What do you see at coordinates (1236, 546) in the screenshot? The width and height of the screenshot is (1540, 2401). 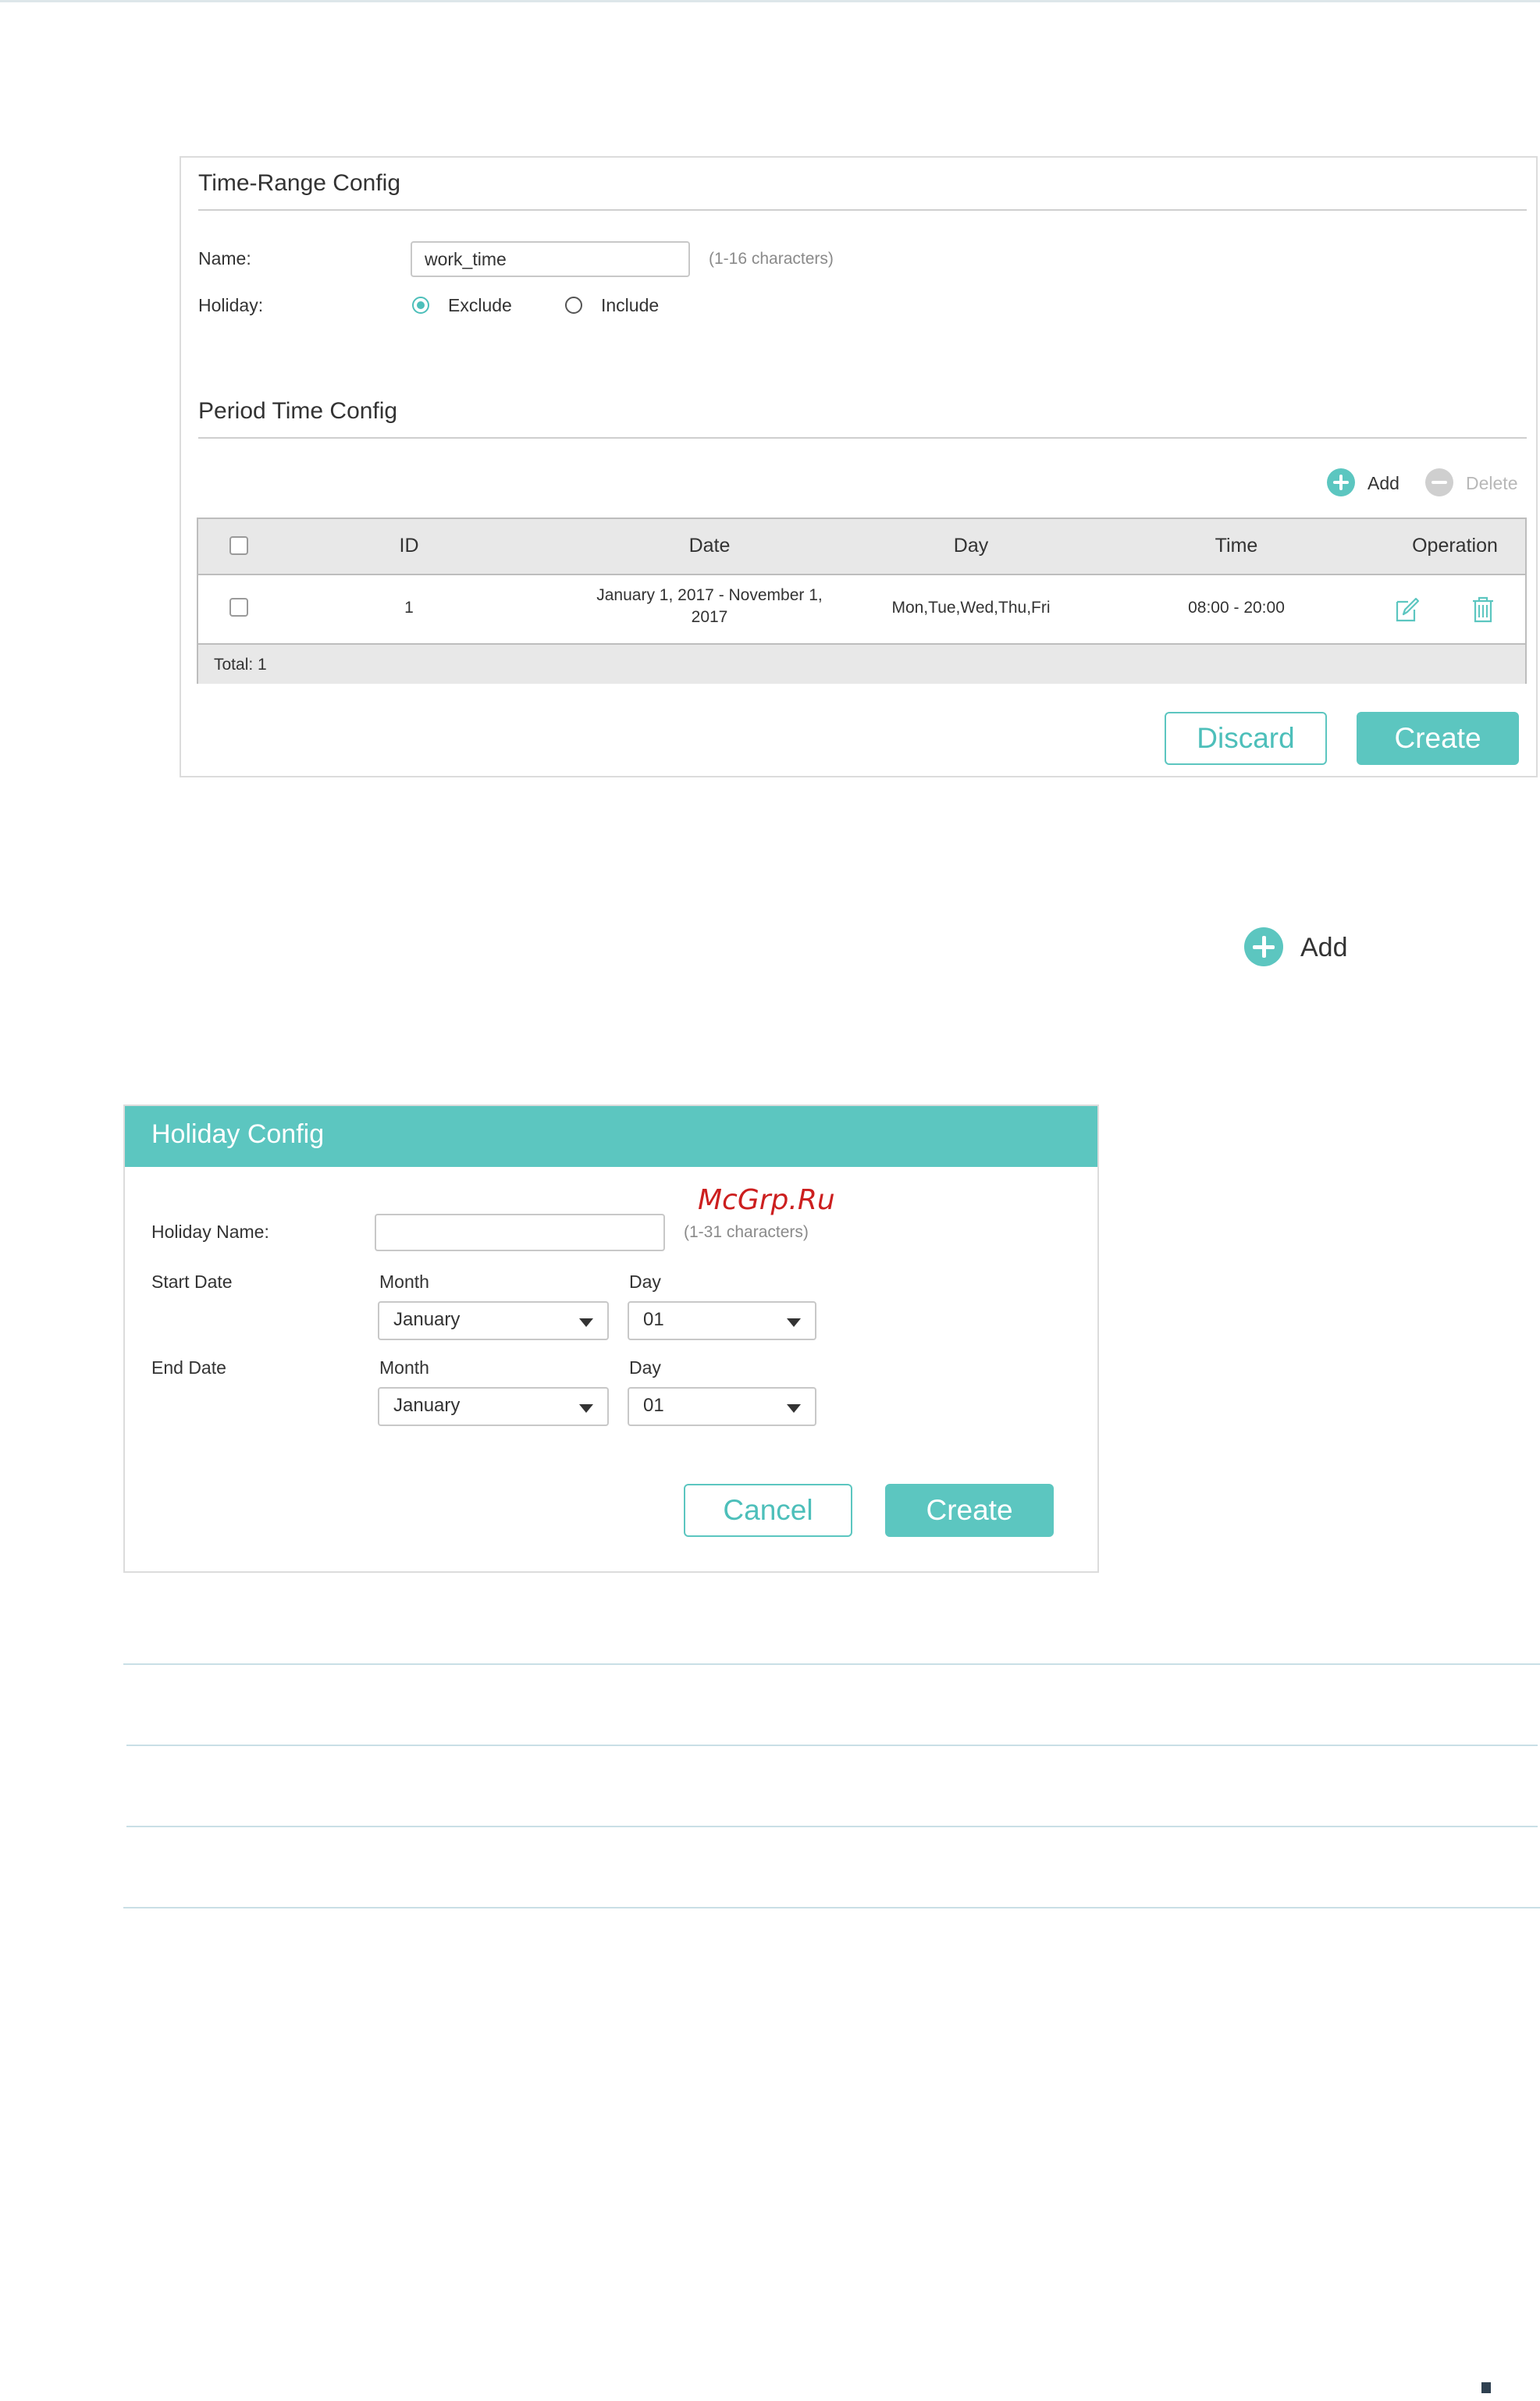 I see `col-time: Time` at bounding box center [1236, 546].